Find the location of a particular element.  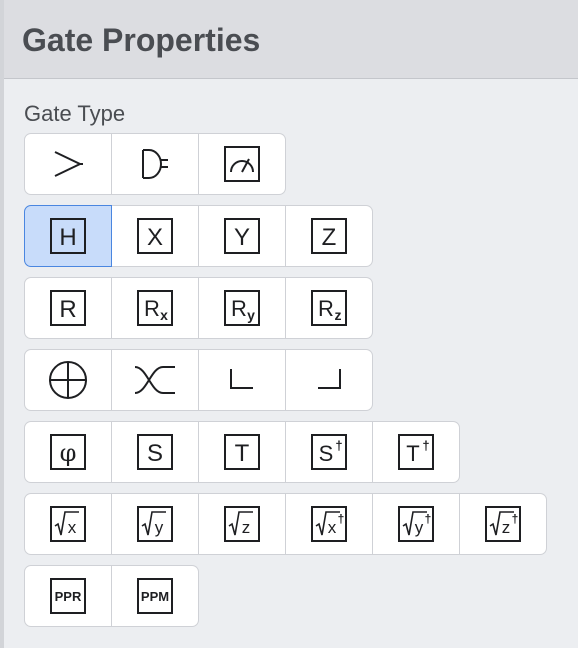

svg-text: PPR is located at coordinates (68, 596).